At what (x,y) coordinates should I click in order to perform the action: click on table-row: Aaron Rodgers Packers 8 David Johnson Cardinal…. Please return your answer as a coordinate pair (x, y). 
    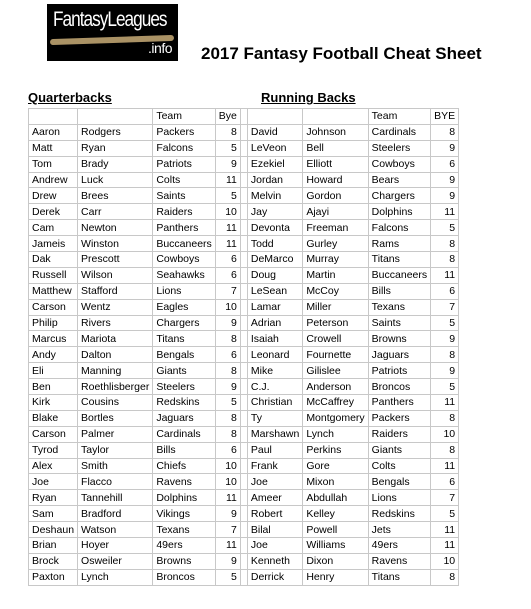
    Looking at the image, I should click on (243, 132).